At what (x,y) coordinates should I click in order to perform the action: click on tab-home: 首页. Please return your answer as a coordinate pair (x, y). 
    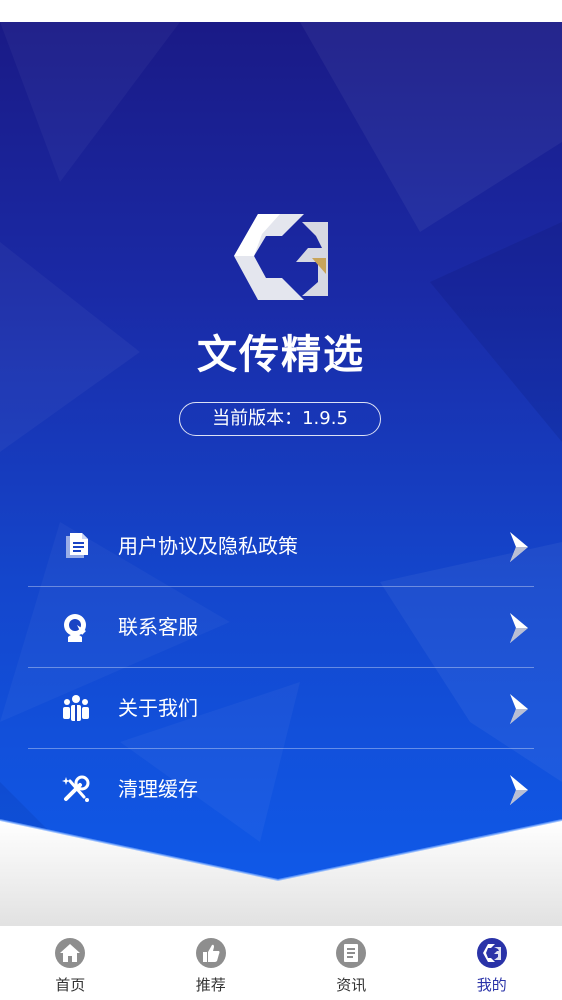
    Looking at the image, I should click on (70, 963).